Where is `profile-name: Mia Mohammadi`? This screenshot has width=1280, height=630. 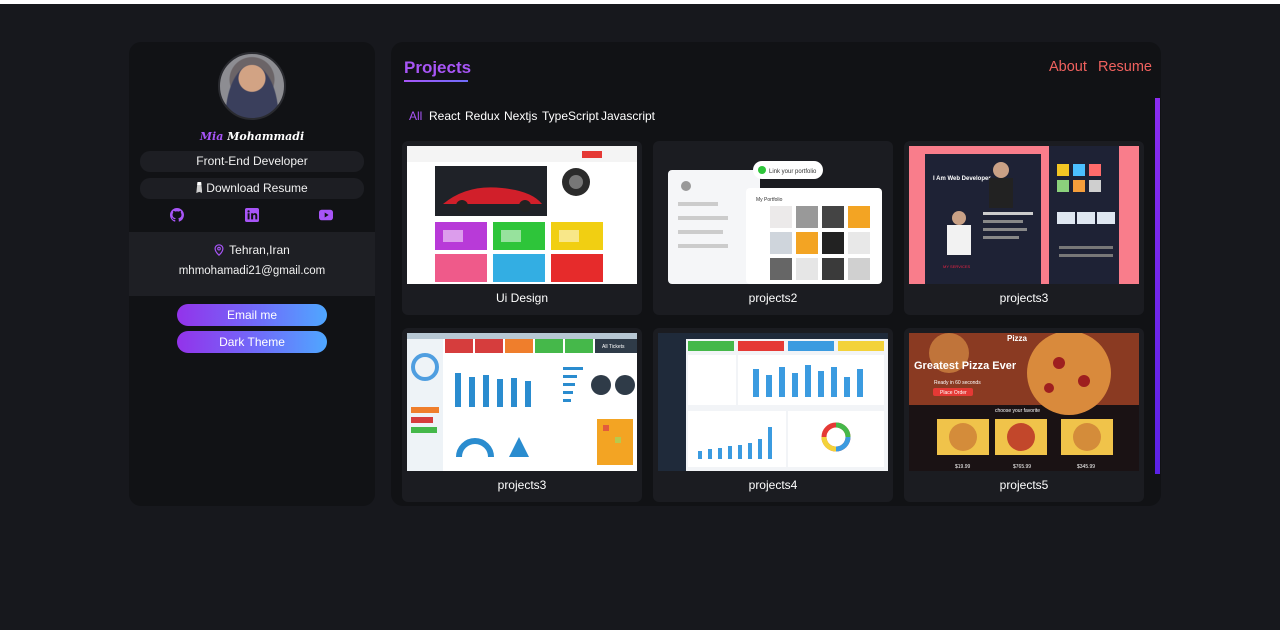 profile-name: Mia Mohammadi is located at coordinates (252, 136).